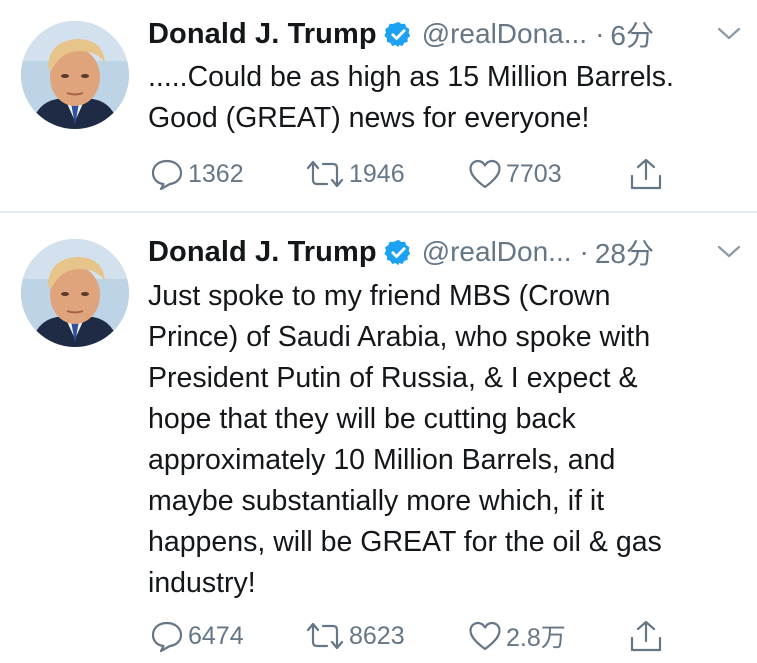 The height and width of the screenshot is (663, 757). I want to click on like-button: 2.8万, so click(517, 636).